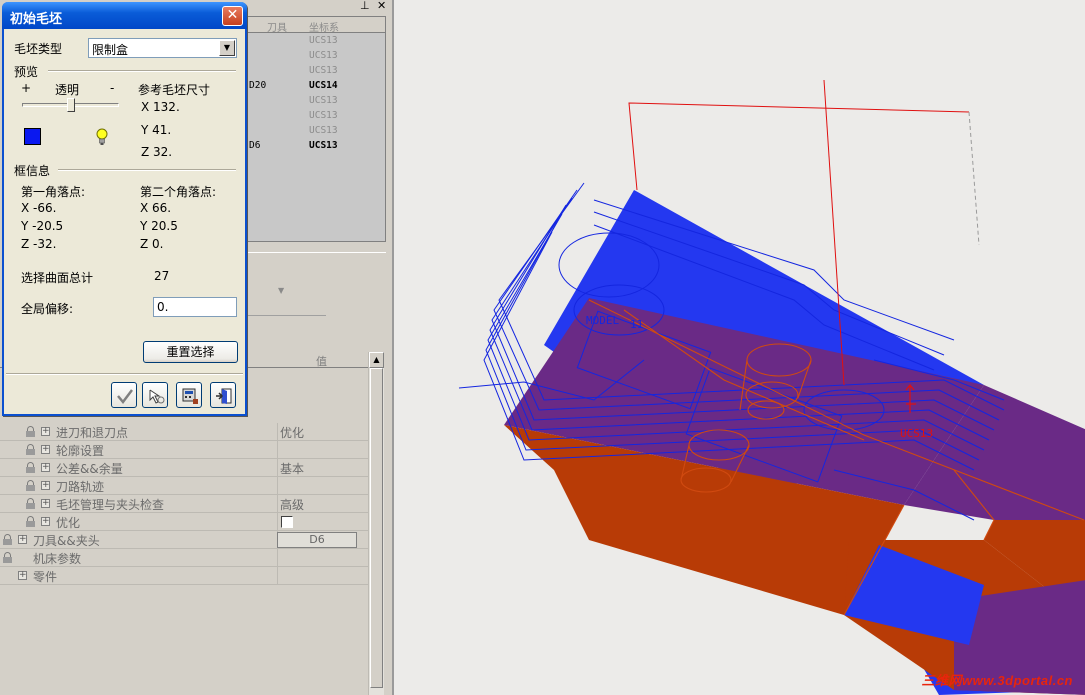 The image size is (1085, 695). Describe the element at coordinates (89, 469) in the screenshot. I see `property-label: 公差&&余量` at that location.